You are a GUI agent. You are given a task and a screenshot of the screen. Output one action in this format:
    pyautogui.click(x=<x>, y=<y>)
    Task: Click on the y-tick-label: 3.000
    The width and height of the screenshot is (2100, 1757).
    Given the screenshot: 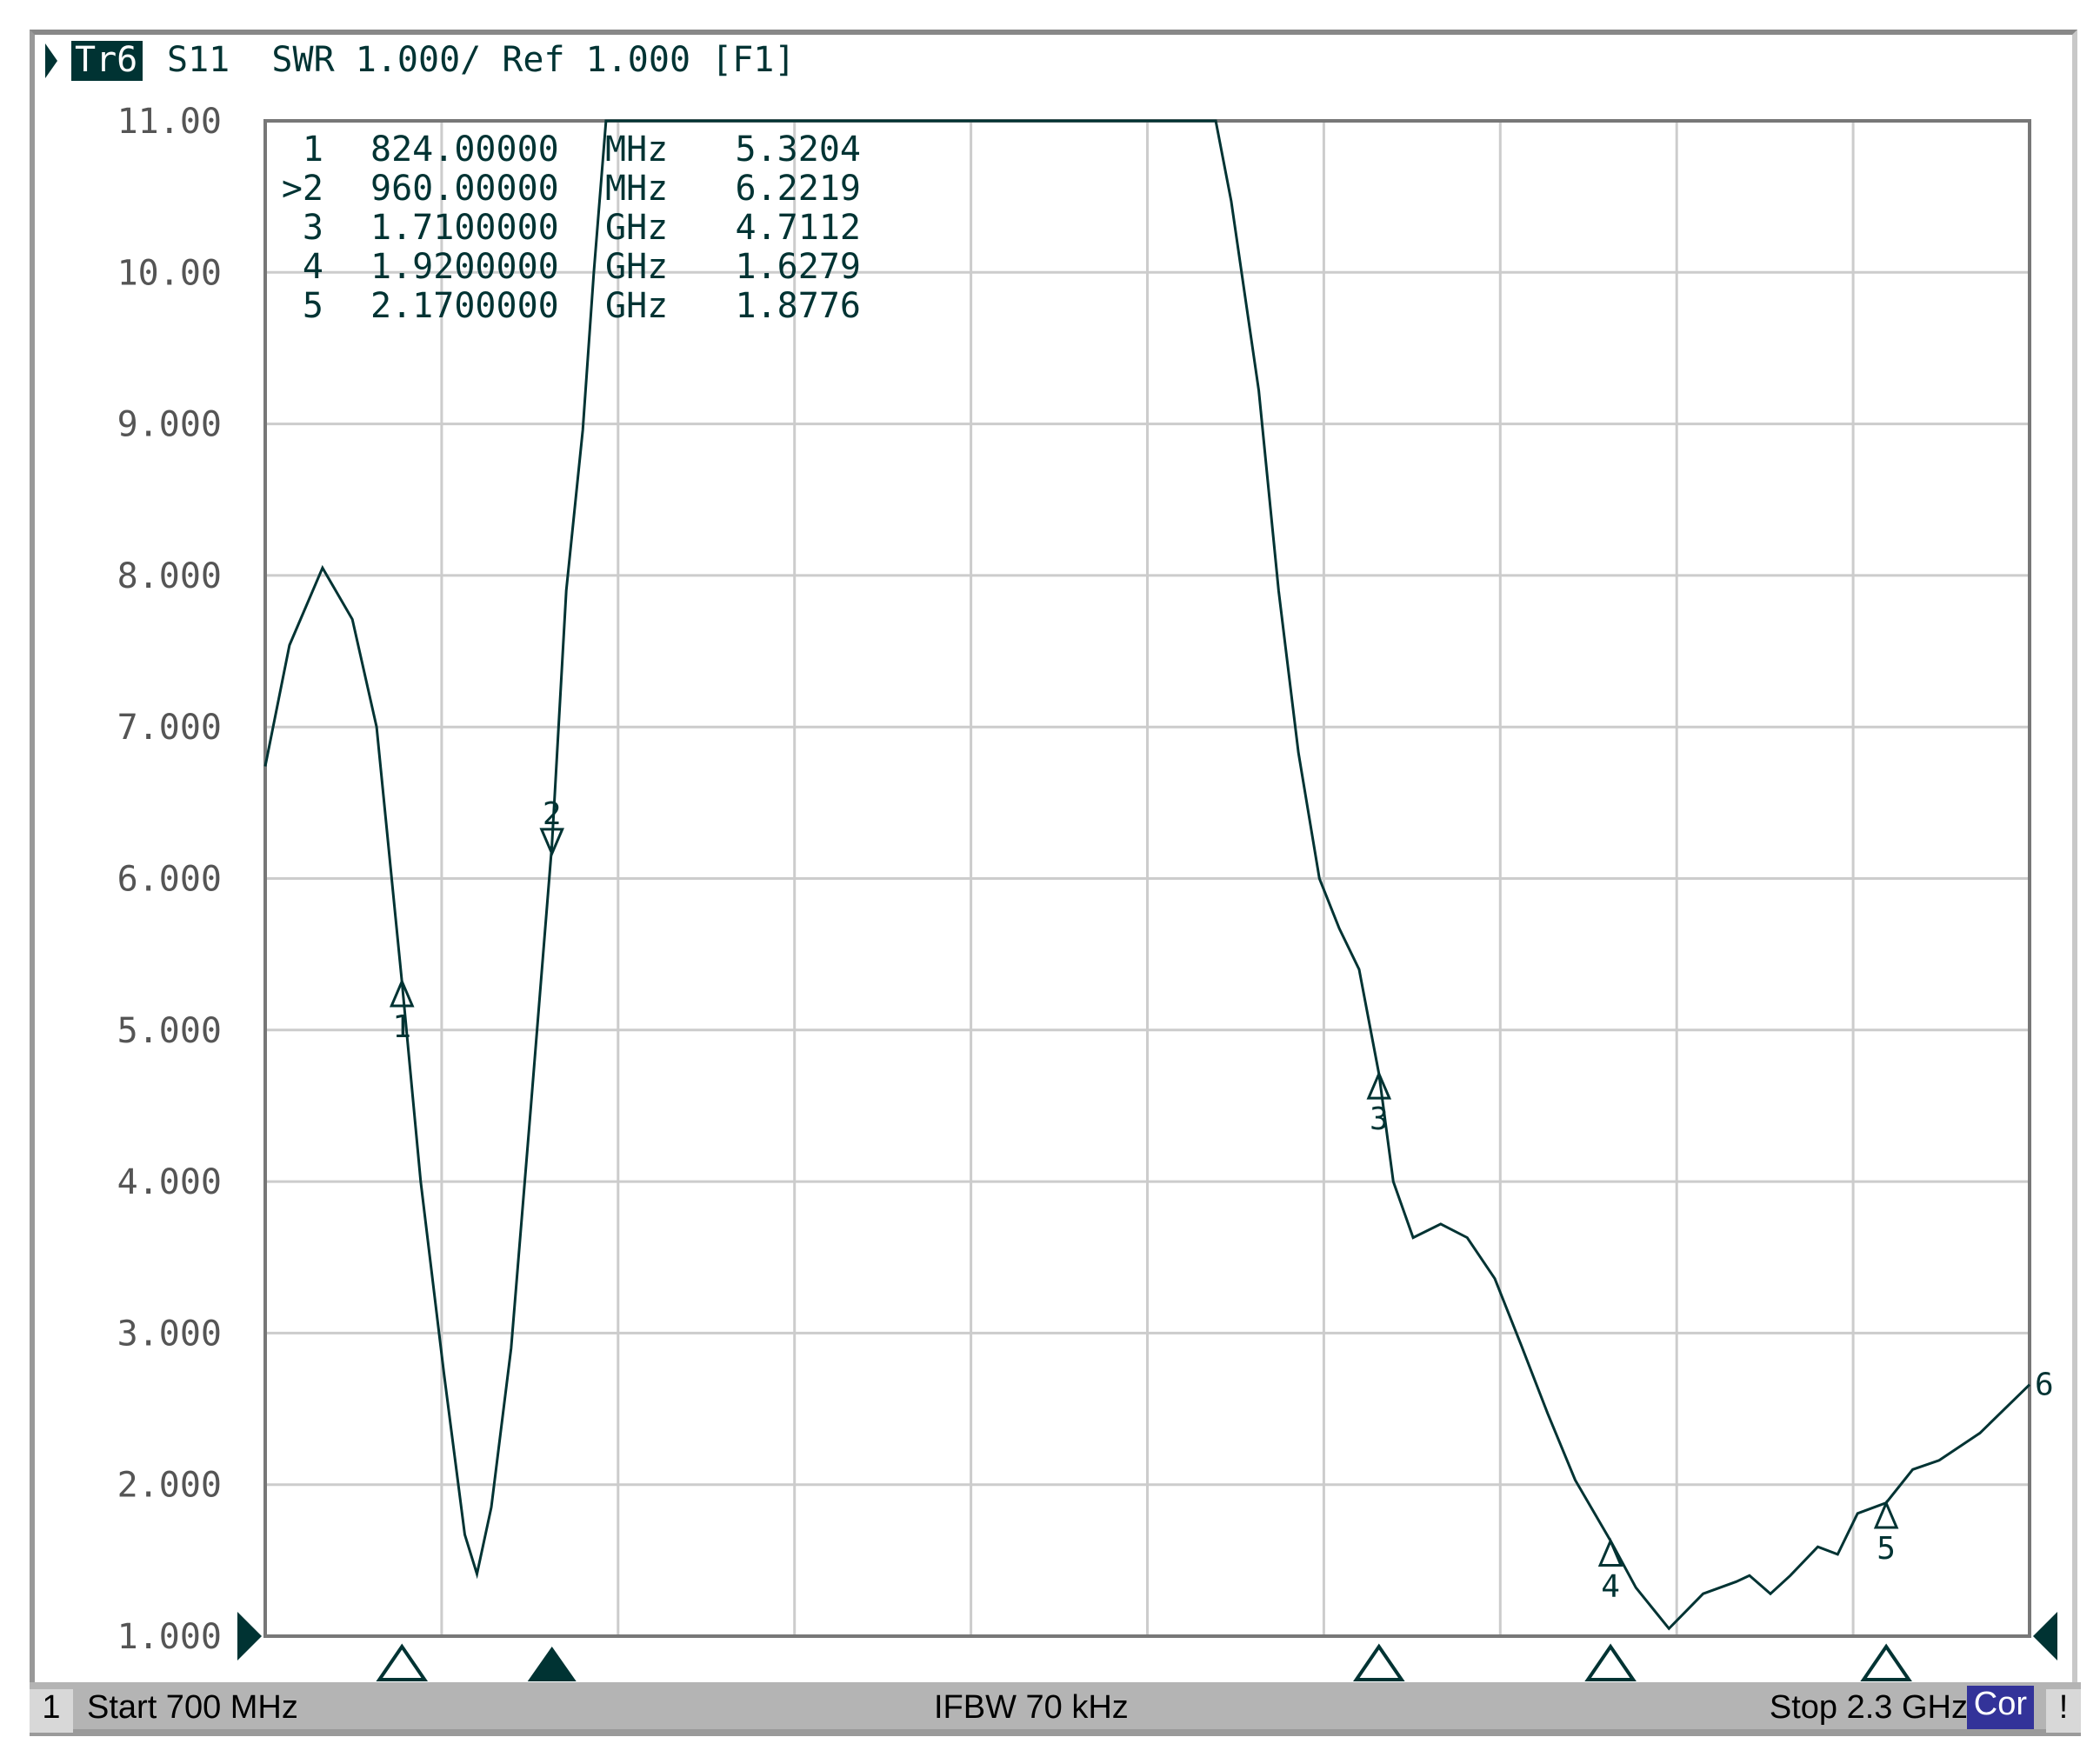 What is the action you would take?
    pyautogui.click(x=169, y=1334)
    